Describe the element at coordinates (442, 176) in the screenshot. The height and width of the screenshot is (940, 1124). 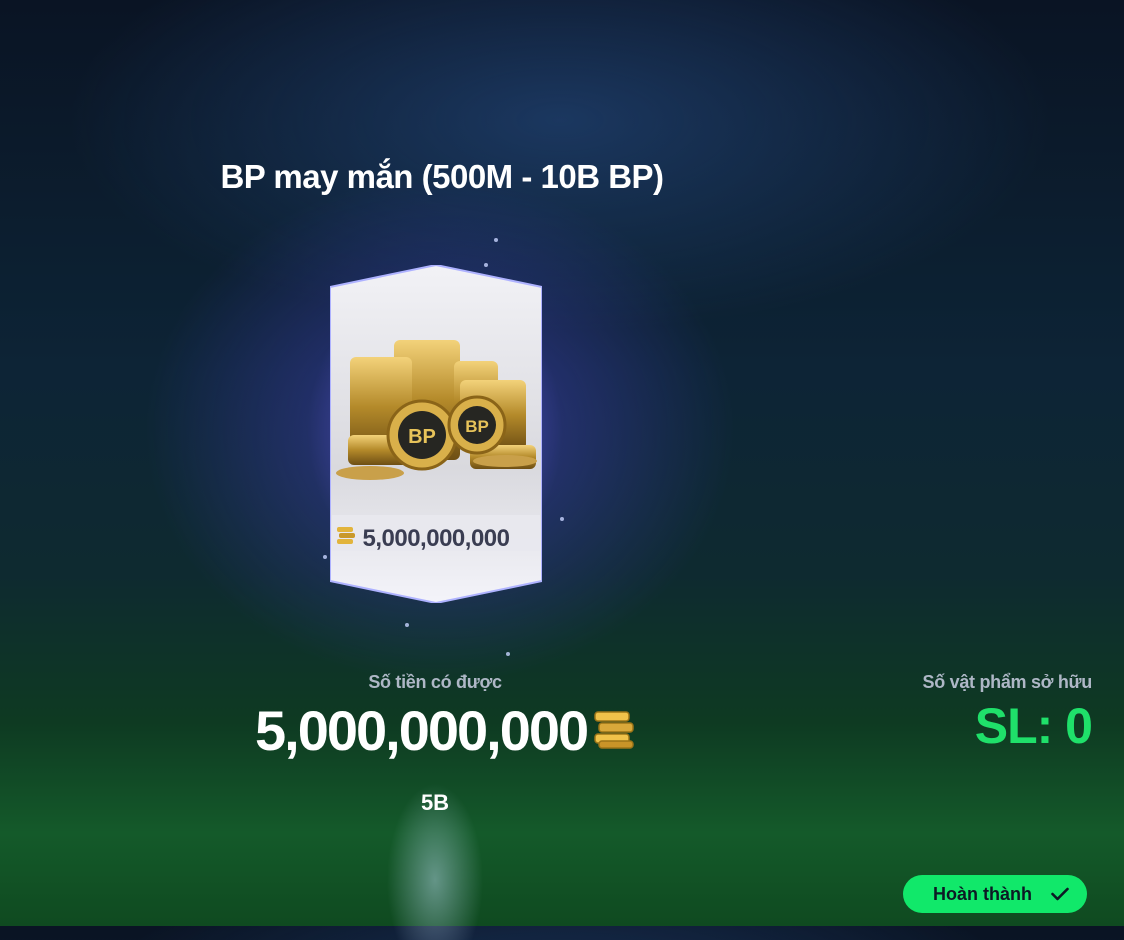
I see `page-title: BP may mắn (500M - 10B BP)` at that location.